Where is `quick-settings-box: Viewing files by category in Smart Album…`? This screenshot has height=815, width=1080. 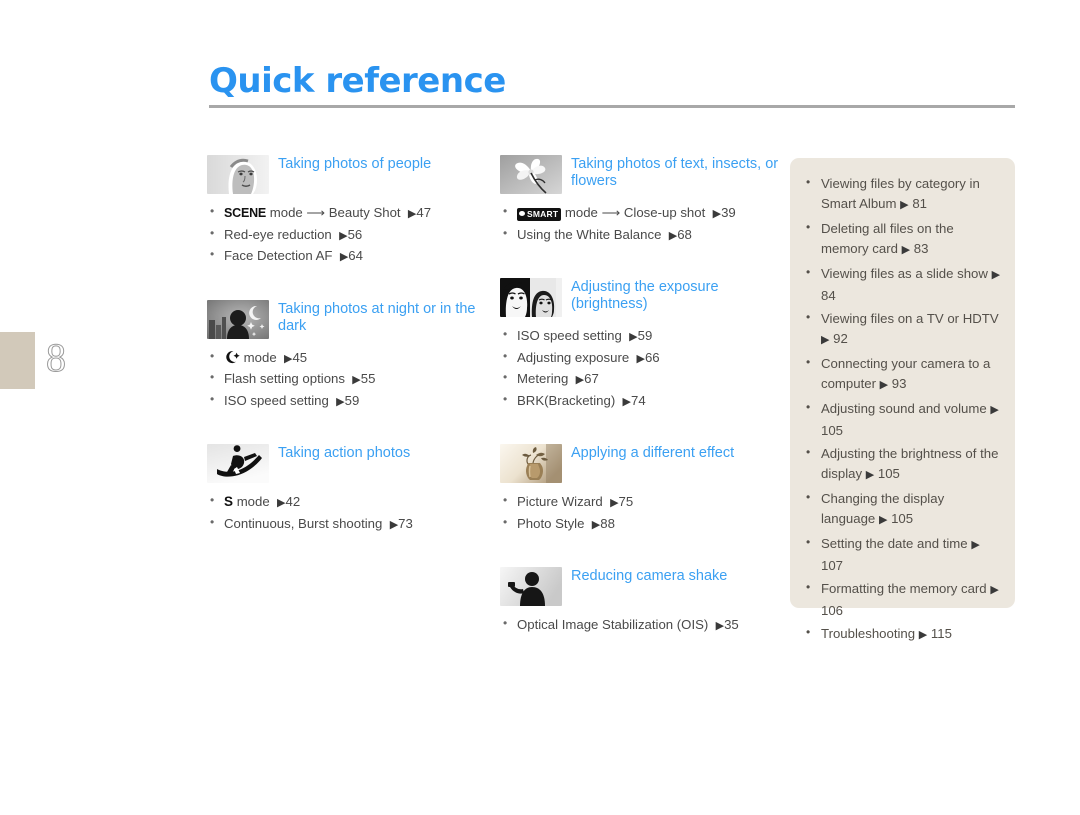
quick-settings-box: Viewing files by category in Smart Album… is located at coordinates (902, 400).